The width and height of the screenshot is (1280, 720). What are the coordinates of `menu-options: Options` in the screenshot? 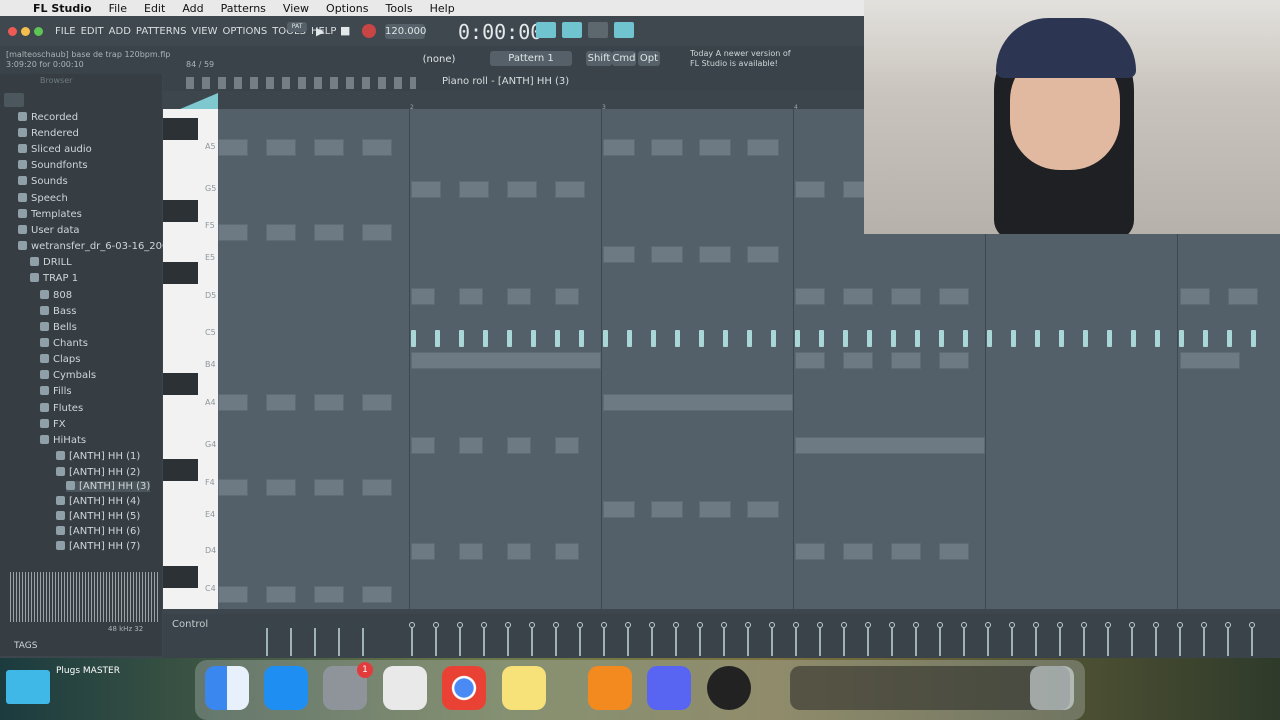 It's located at (347, 8).